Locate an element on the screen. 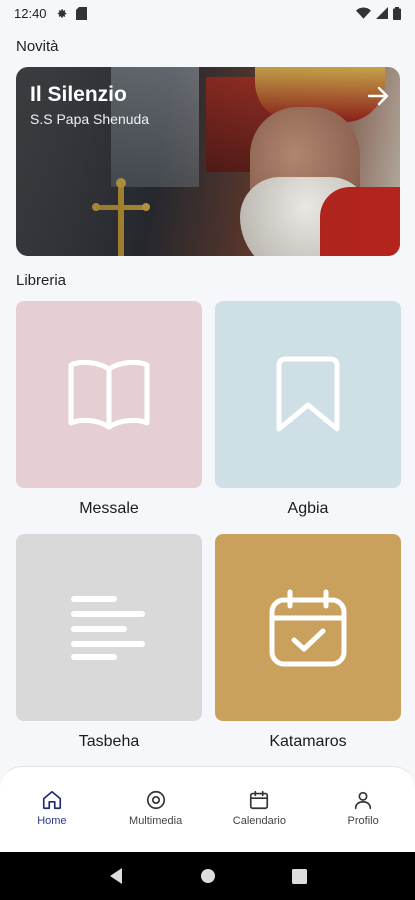 Image resolution: width=415 pixels, height=900 pixels. nav-label-multimedia: Multimedia is located at coordinates (156, 821).